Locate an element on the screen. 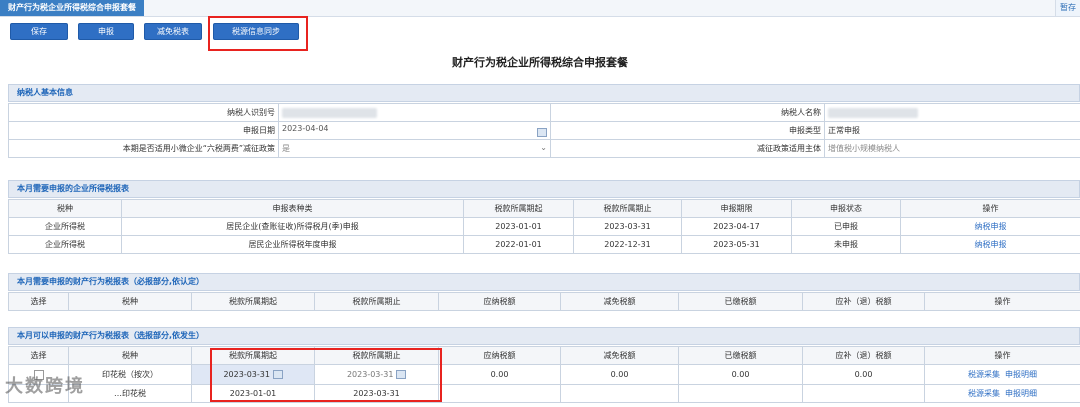 Image resolution: width=1080 pixels, height=407 pixels. highlight-box-sync is located at coordinates (258, 33).